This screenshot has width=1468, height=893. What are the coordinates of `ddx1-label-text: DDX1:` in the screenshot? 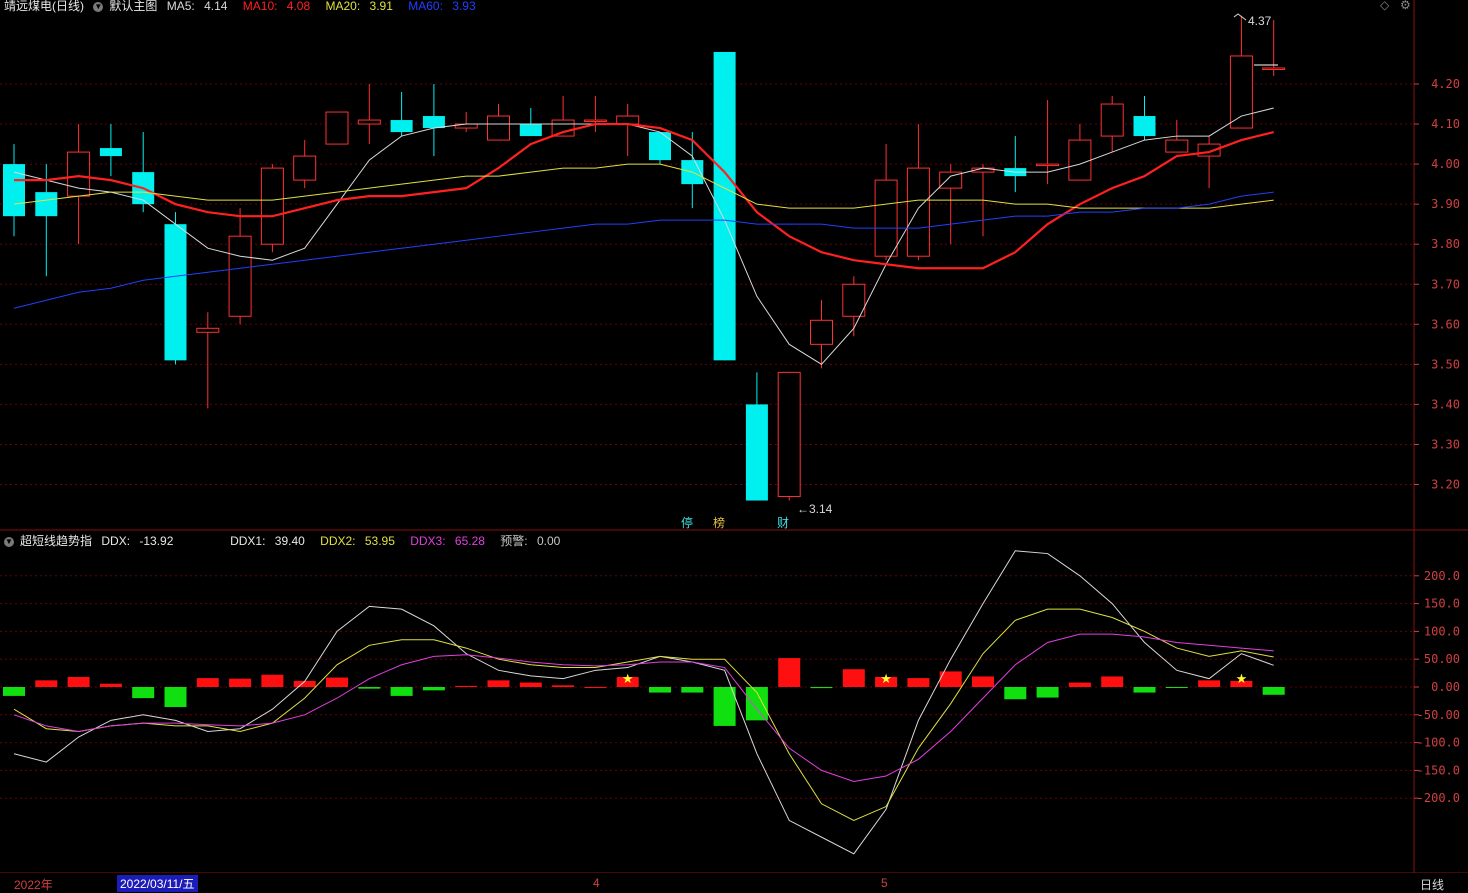 It's located at (248, 541).